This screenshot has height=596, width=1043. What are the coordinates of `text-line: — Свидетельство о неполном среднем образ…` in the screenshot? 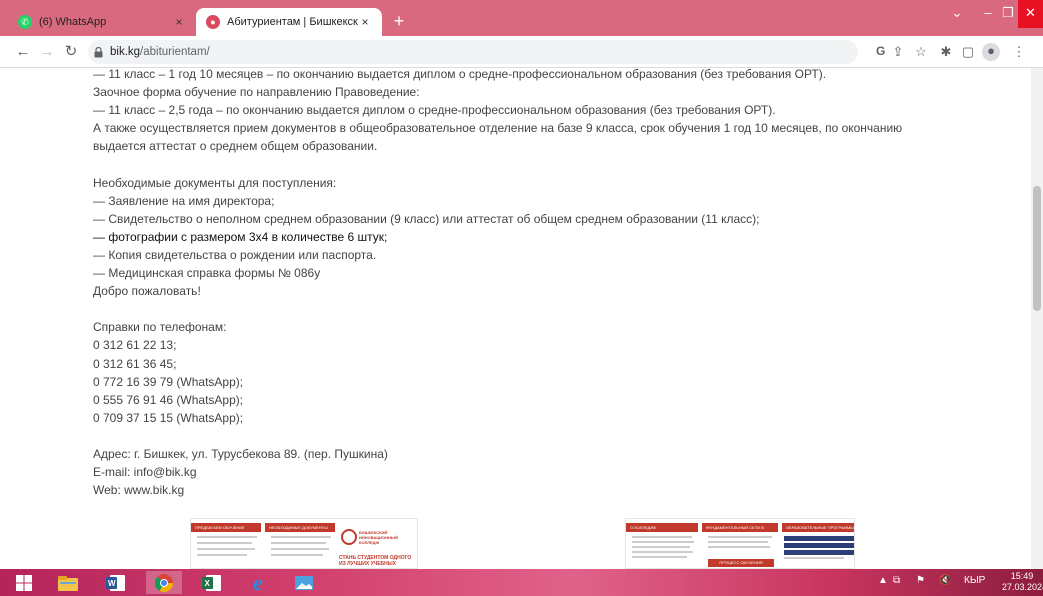 It's located at (426, 218).